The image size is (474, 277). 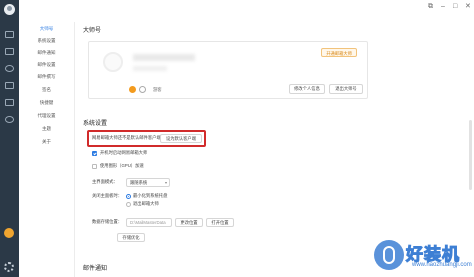 What do you see at coordinates (122, 165) in the screenshot?
I see `gpu-checkbox-label: 使用图形（GPU）加速` at bounding box center [122, 165].